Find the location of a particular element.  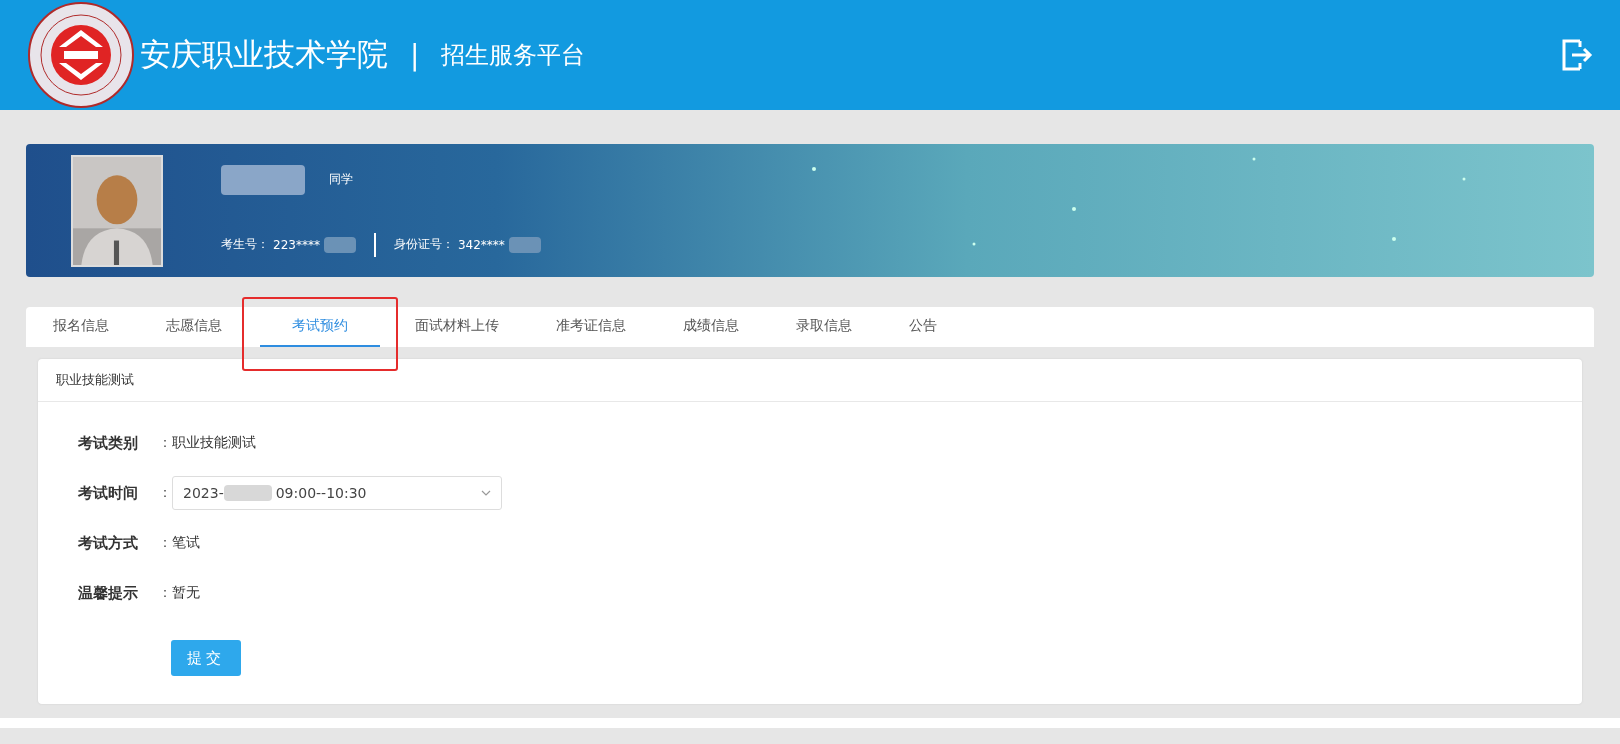

platform-name: 招生服务平台 is located at coordinates (513, 55).